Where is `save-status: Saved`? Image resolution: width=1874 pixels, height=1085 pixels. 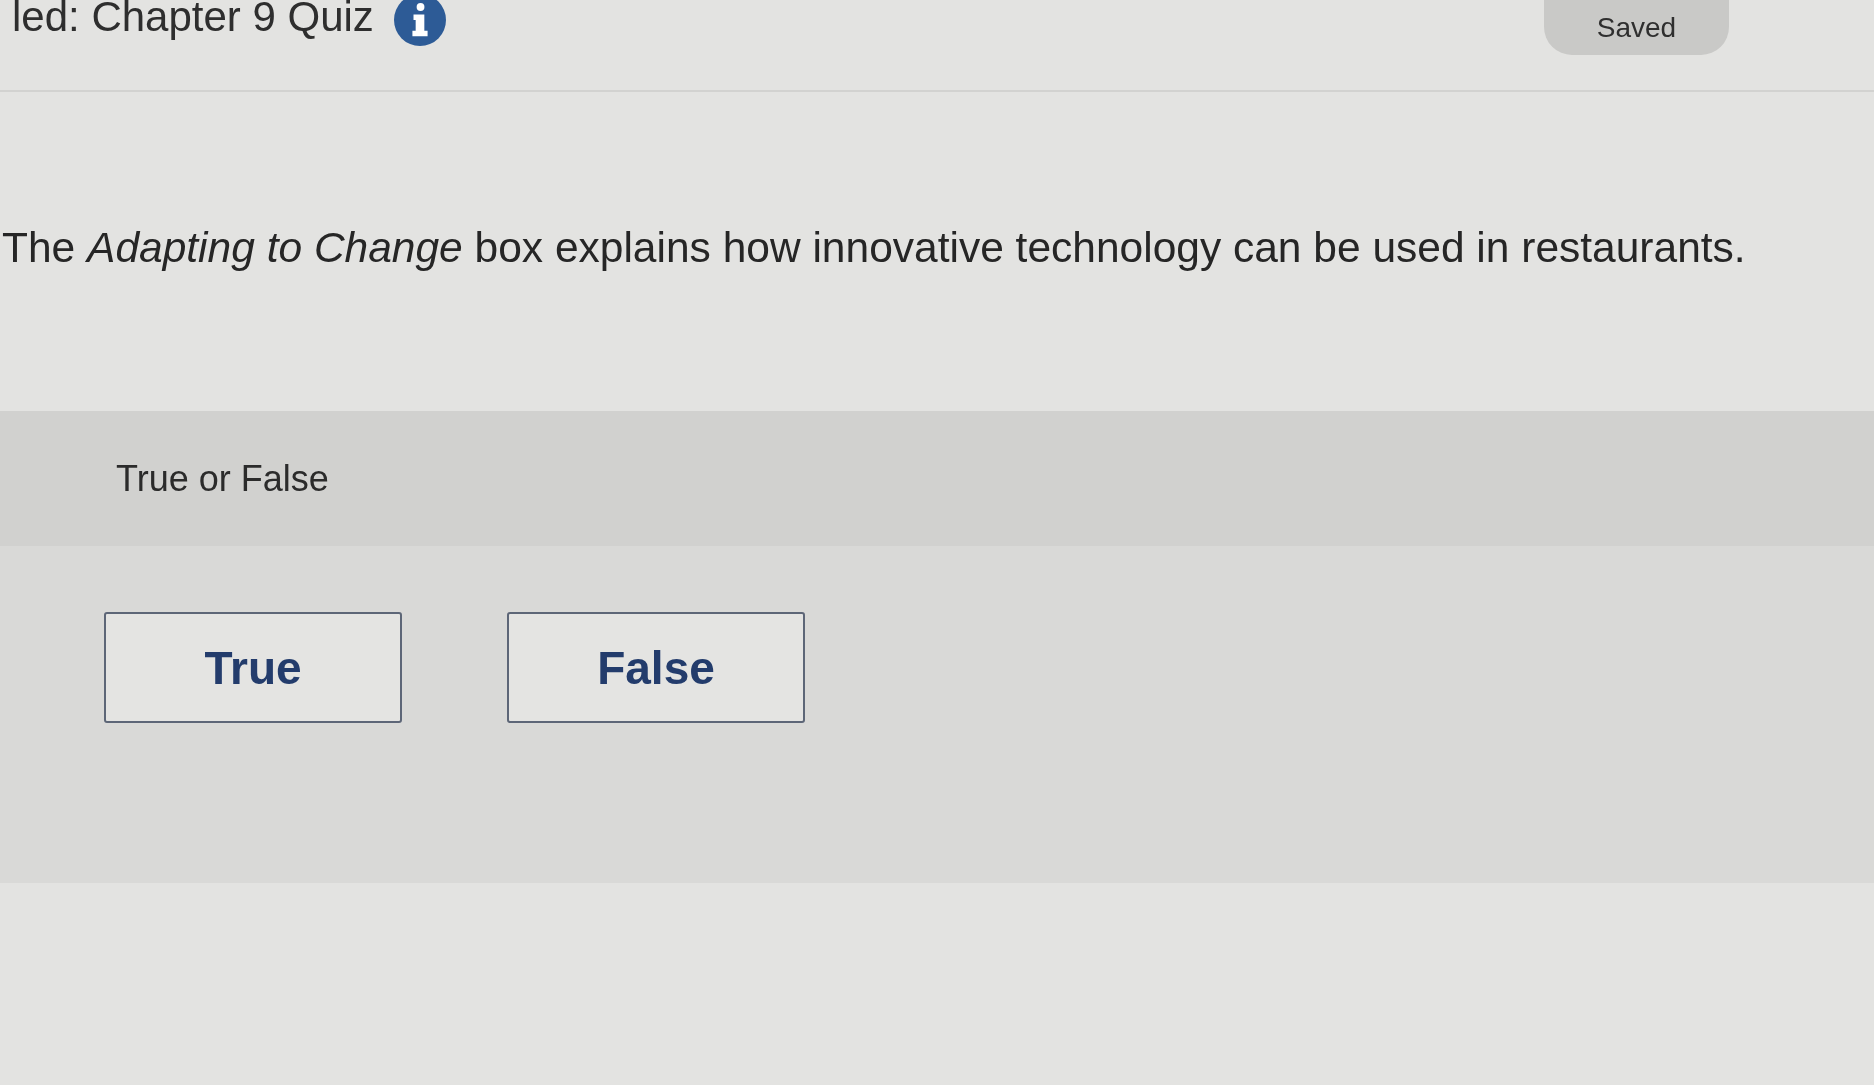
save-status: Saved is located at coordinates (1636, 27).